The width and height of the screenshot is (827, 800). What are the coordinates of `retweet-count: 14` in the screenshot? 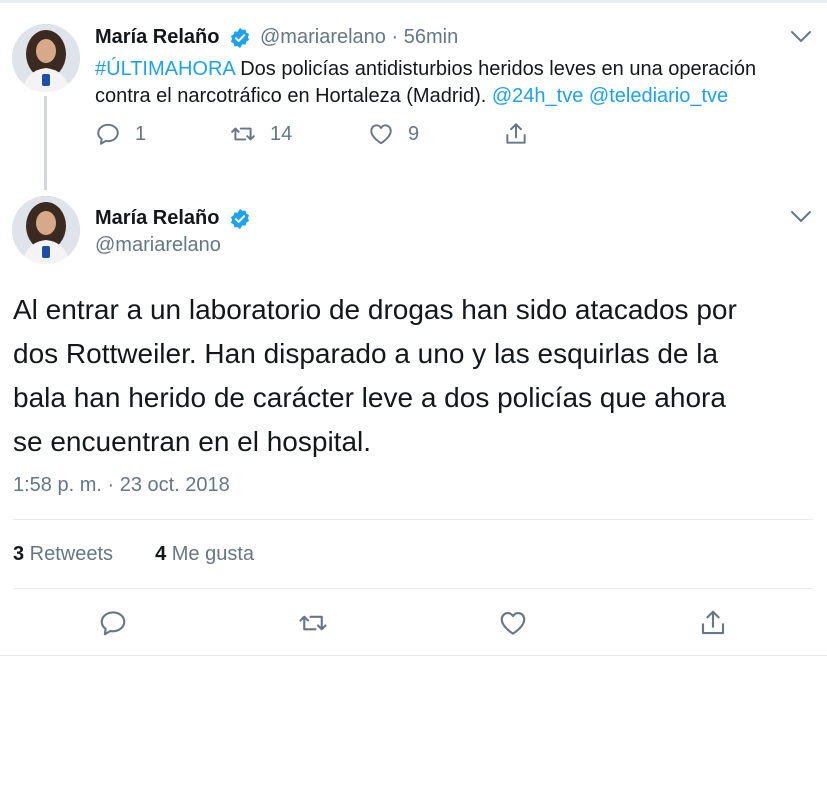 It's located at (281, 133).